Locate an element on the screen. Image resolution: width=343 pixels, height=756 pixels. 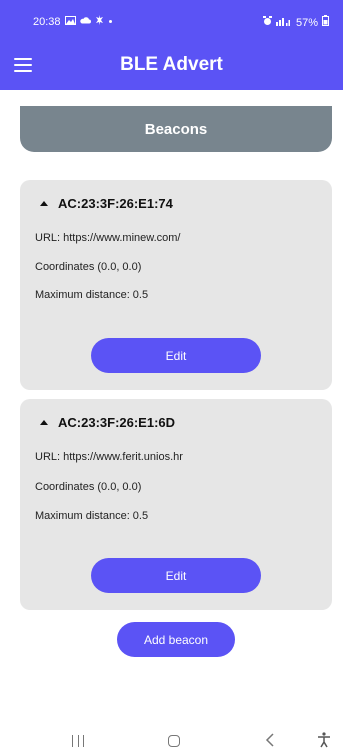
battery-percent: 57% is located at coordinates (306, 22).